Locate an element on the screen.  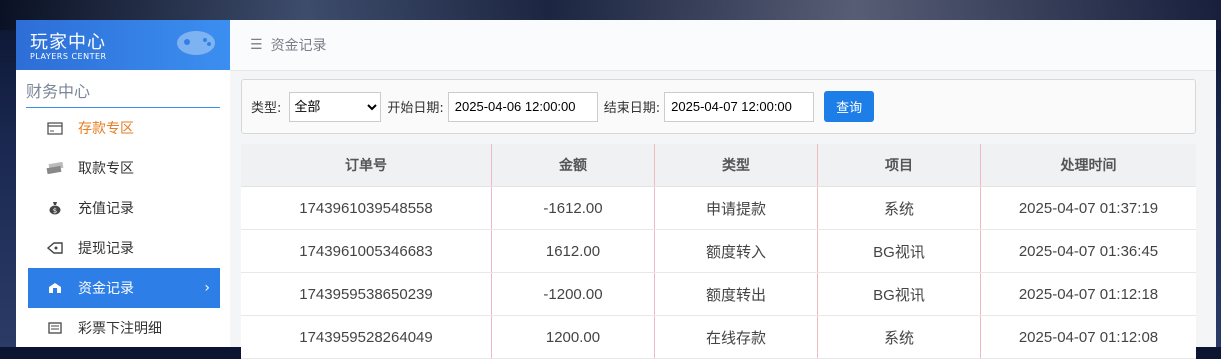
money-bag-icon: $ is located at coordinates (55, 208).